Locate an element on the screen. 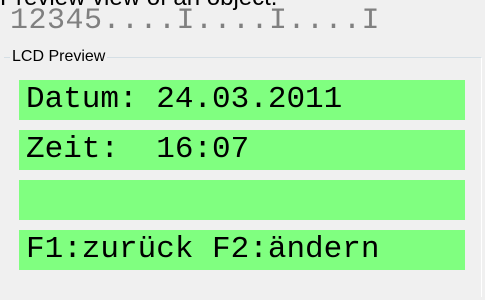 This screenshot has height=300, width=485. group-title: LCD Preview is located at coordinates (59, 57).